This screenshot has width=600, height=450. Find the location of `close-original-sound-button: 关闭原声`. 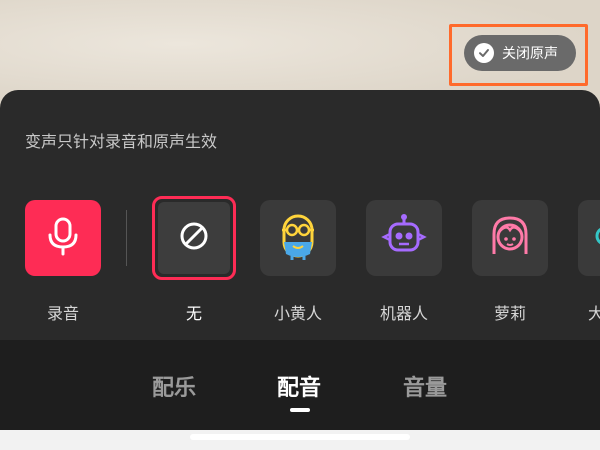

close-original-sound-button: 关闭原声 is located at coordinates (520, 53).